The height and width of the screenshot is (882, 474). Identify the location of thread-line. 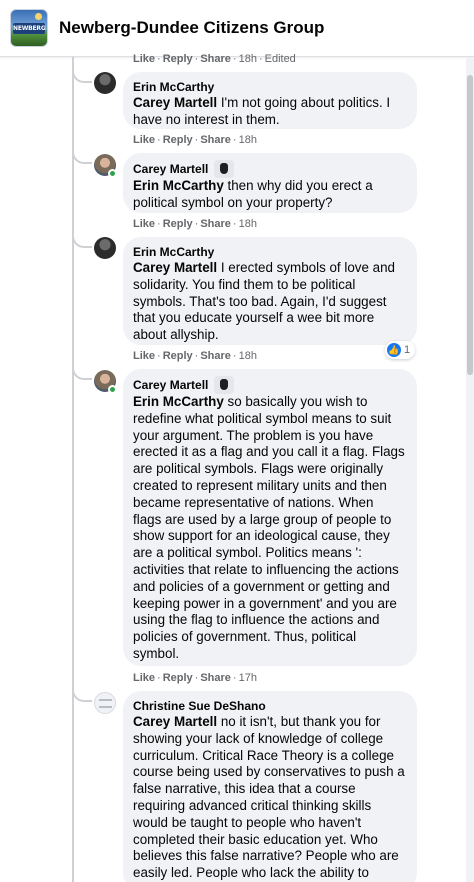
(73, 469).